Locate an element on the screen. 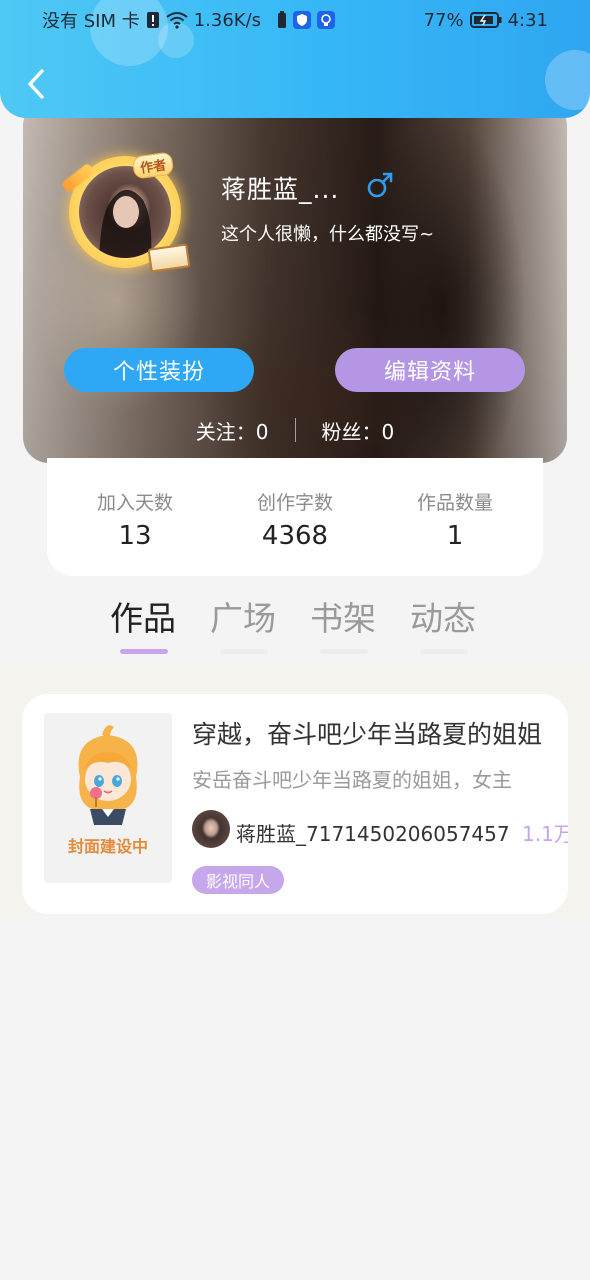 This screenshot has height=1280, width=590. stats-card: 加入天数 13 创作字数 4368 作品数量 1 is located at coordinates (295, 517).